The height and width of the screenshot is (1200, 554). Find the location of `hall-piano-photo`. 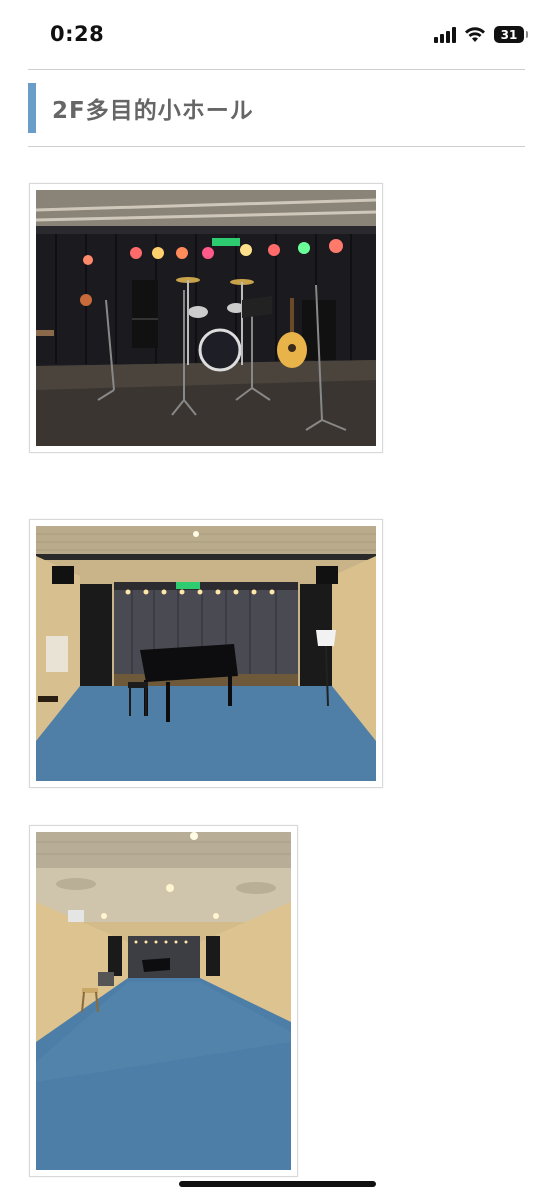

hall-piano-photo is located at coordinates (206, 653).